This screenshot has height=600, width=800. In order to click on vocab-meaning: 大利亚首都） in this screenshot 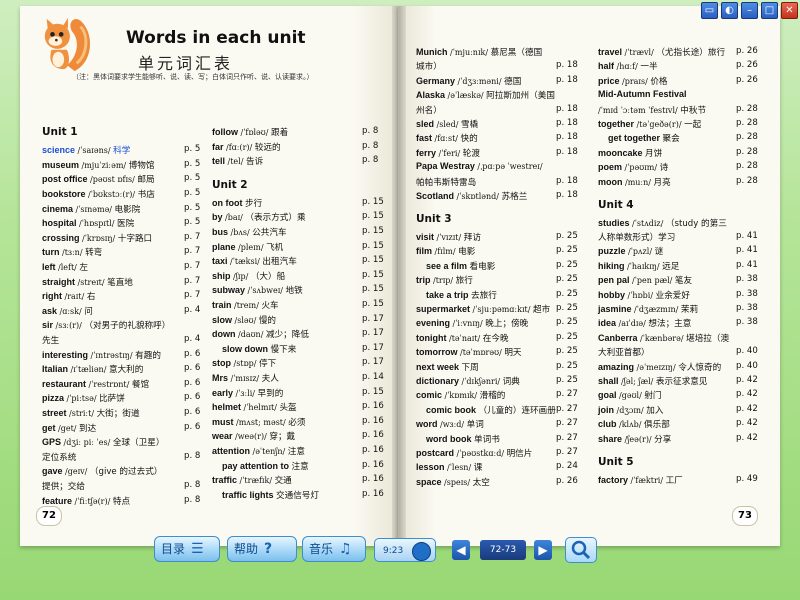, I will do `click(624, 353)`.